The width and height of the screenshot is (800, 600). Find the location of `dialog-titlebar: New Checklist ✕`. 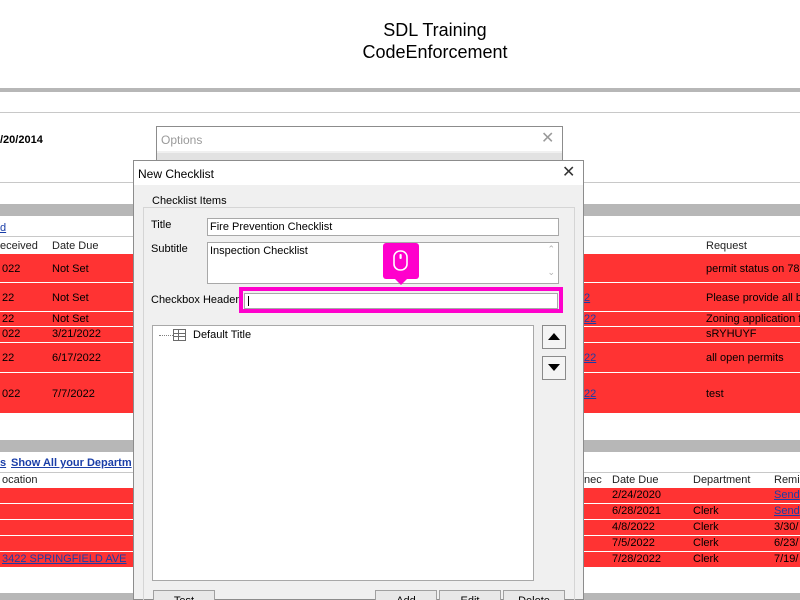

dialog-titlebar: New Checklist ✕ is located at coordinates (358, 173).